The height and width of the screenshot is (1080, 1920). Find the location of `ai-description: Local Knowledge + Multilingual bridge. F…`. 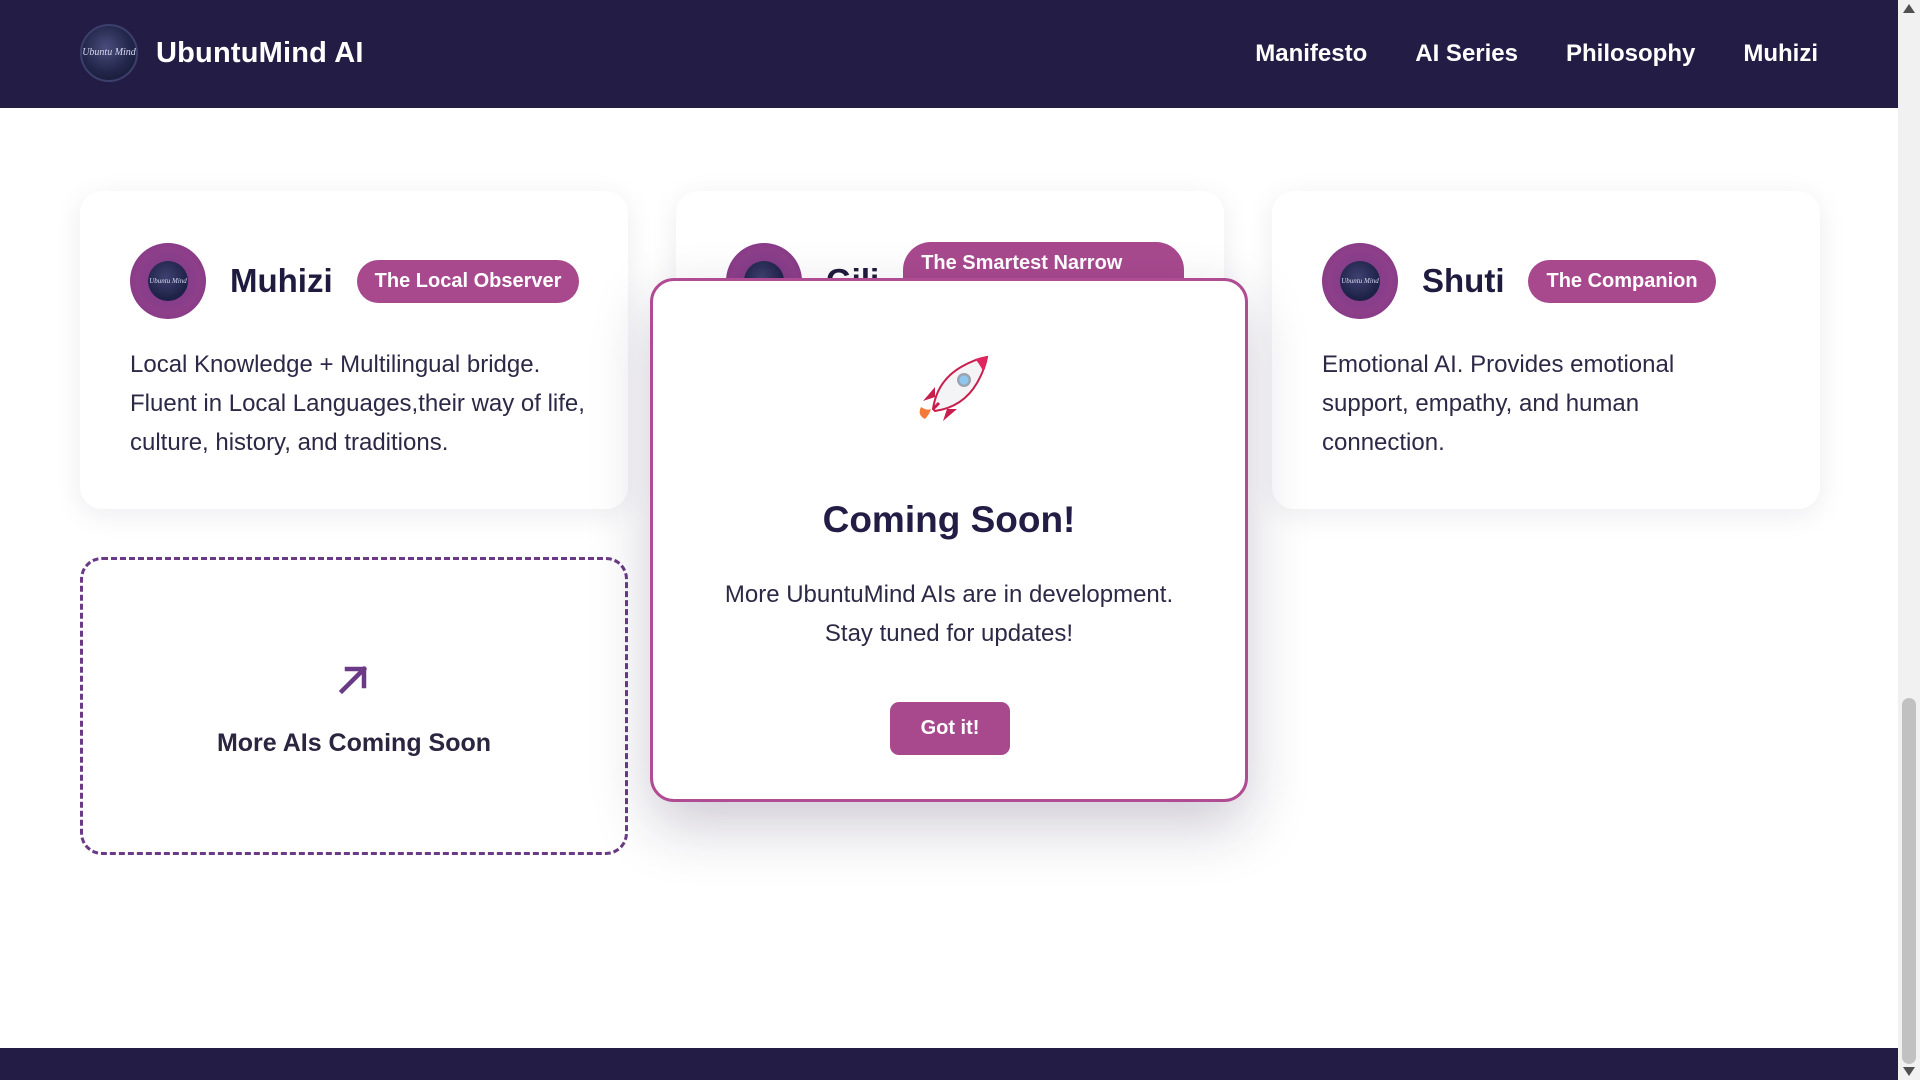

ai-description: Local Knowledge + Multilingual bridge. F… is located at coordinates (357, 403).